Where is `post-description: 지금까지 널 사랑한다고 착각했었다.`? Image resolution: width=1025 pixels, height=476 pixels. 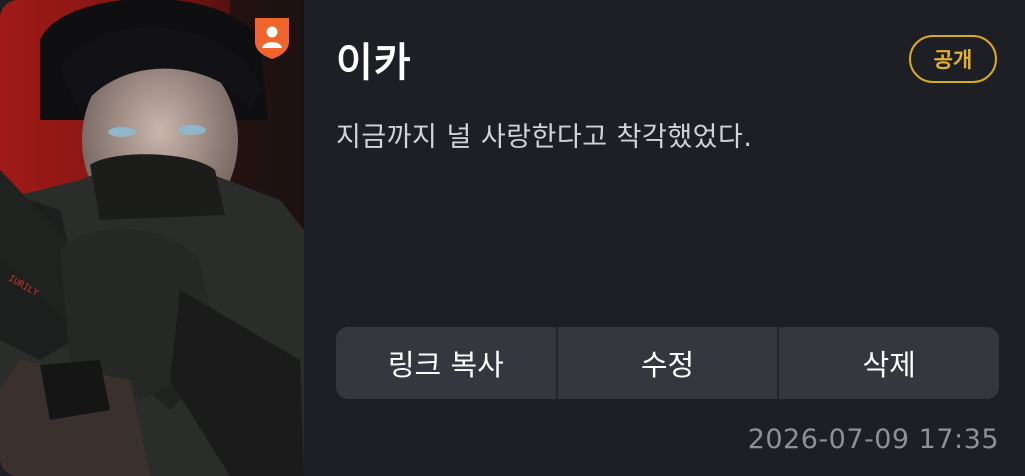
post-description: 지금까지 널 사랑한다고 착각했었다. is located at coordinates (544, 137).